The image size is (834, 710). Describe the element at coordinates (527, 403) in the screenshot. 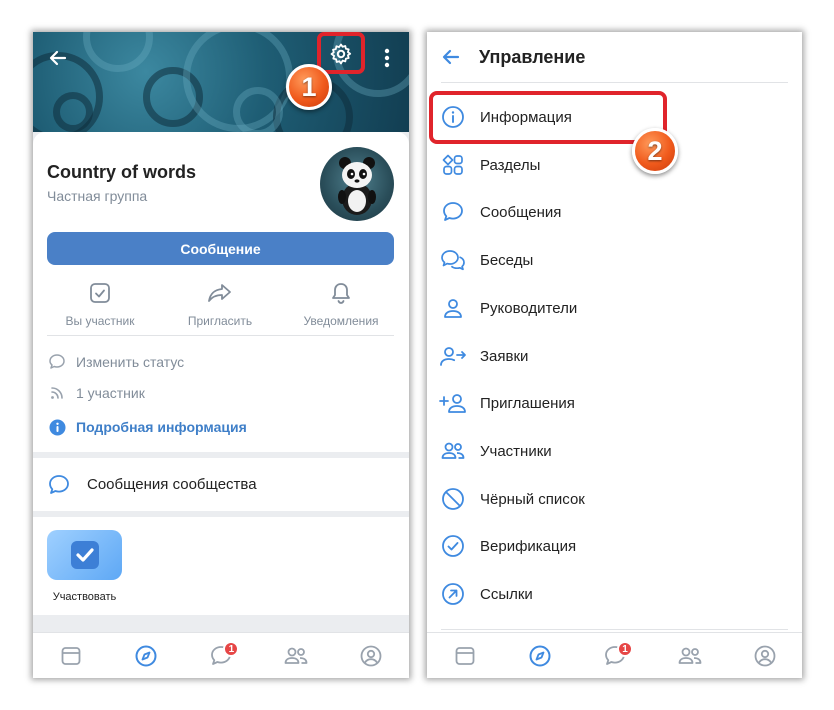

I see `menu-item-label: Приглашения` at that location.